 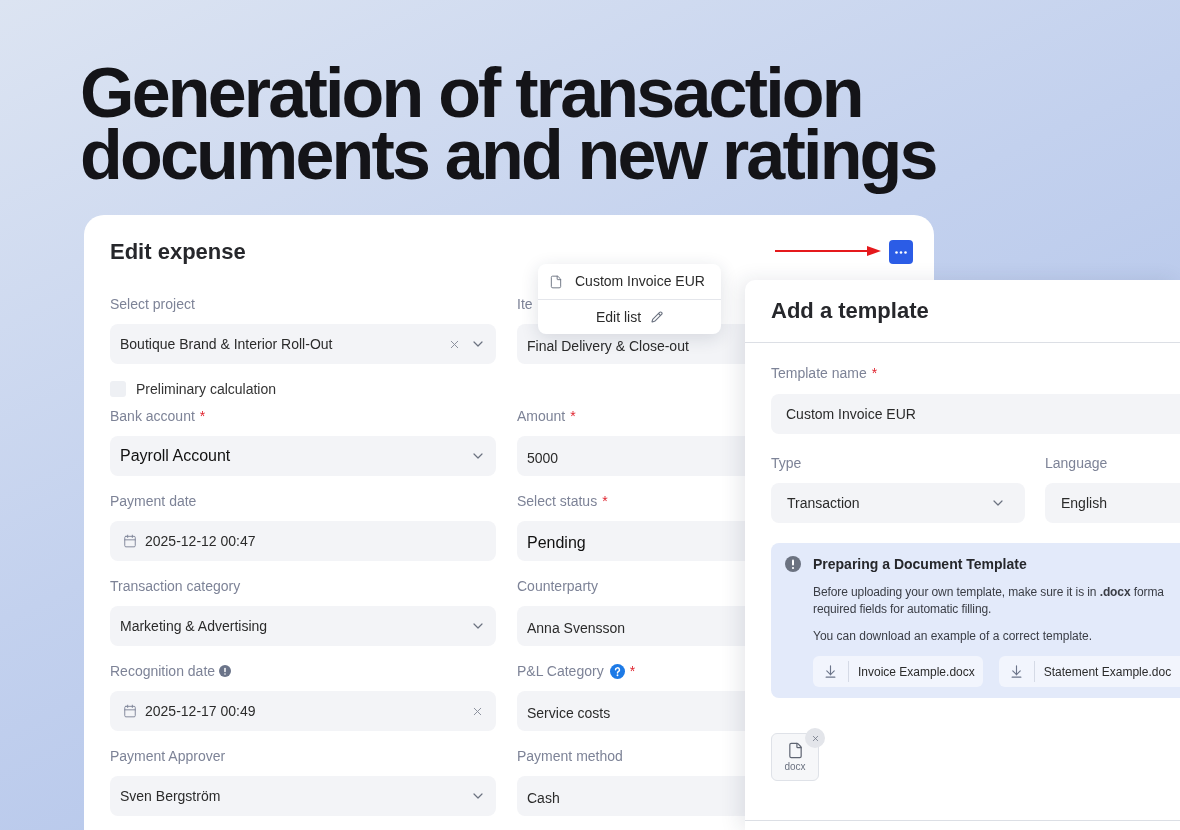 I want to click on notice-text: required fields for automatic filling., so click(x=903, y=609).